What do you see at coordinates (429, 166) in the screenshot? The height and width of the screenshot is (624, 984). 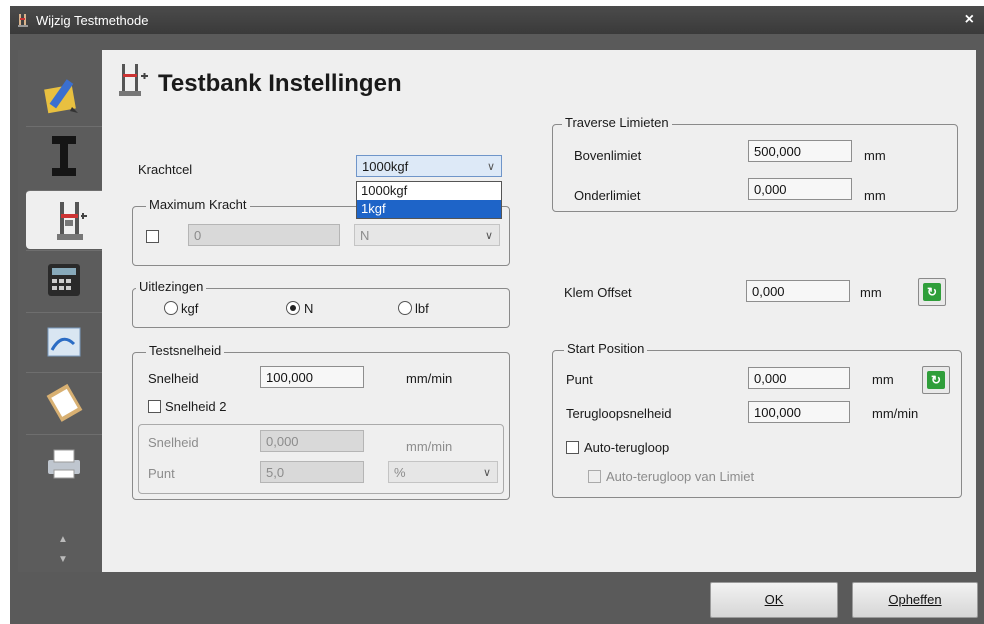 I see `krachtcel-select: 1000kgf ∨` at bounding box center [429, 166].